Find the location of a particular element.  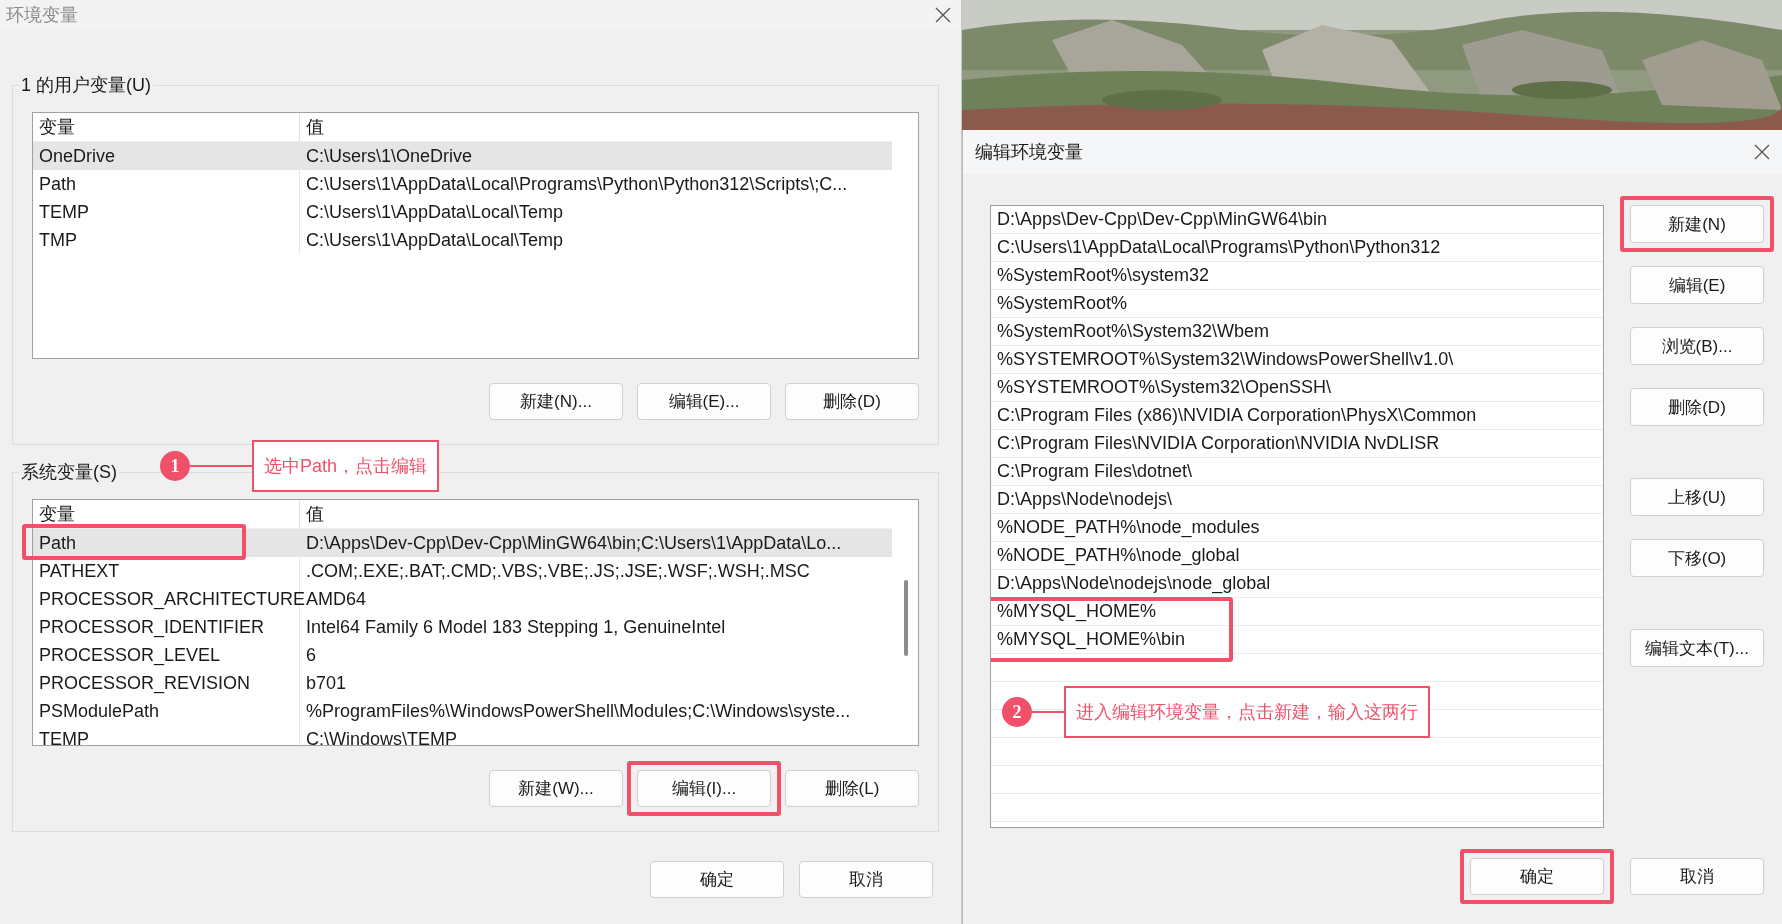

table-row: PROCESSOR_ARCHITECTUREAMD64 is located at coordinates (462, 599).